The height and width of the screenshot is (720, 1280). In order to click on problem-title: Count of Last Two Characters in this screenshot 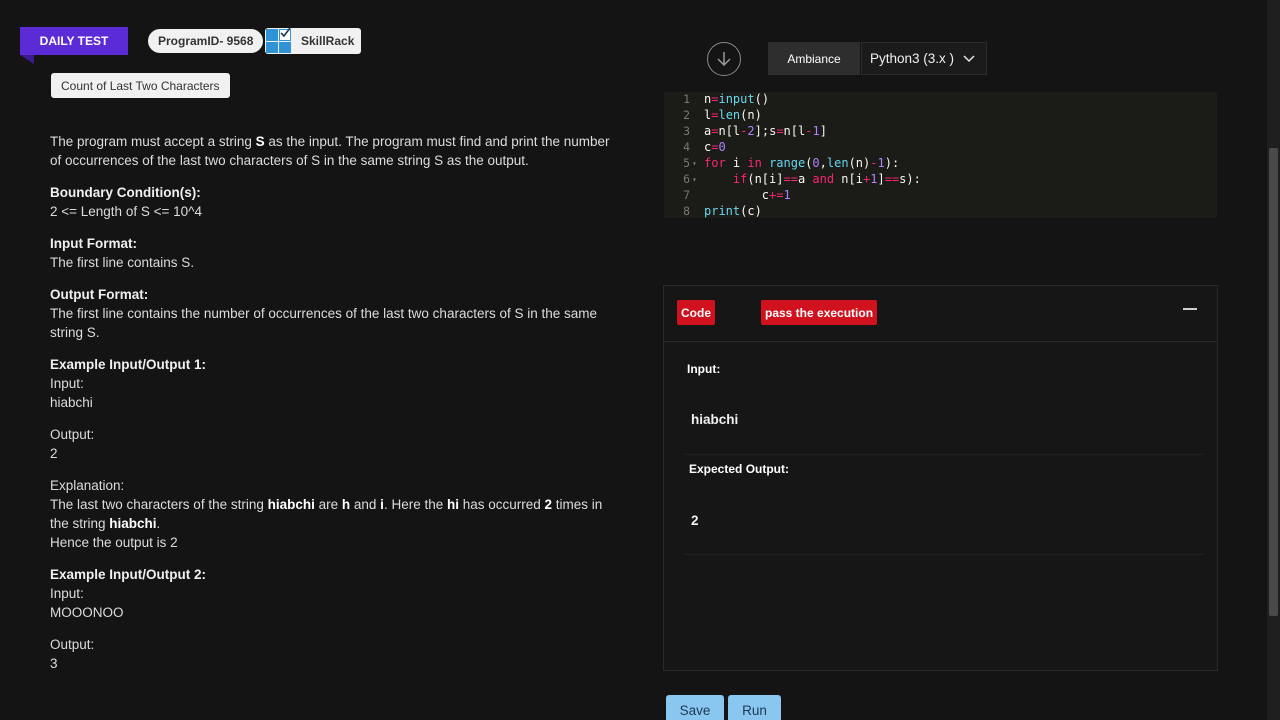, I will do `click(140, 85)`.